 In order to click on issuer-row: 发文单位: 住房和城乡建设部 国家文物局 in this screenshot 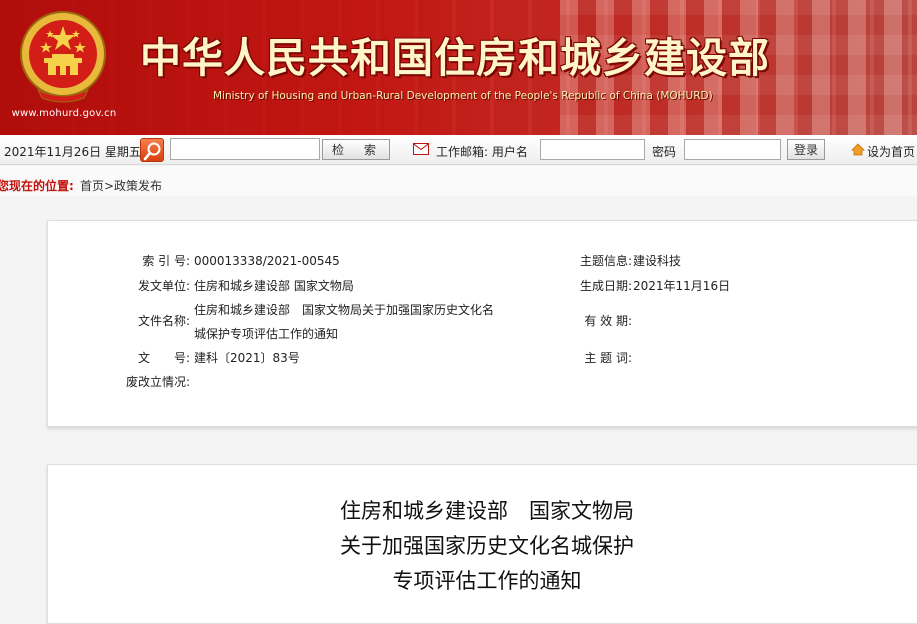, I will do `click(243, 285)`.